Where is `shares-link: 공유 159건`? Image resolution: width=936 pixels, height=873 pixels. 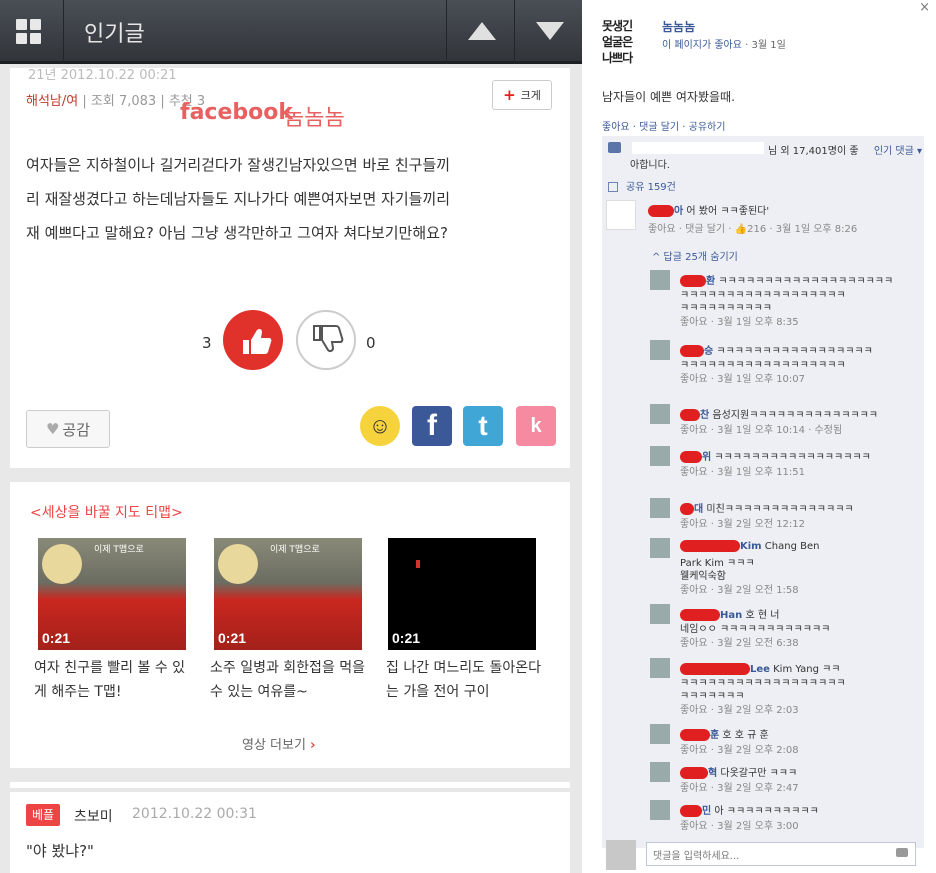
shares-link: 공유 159건 is located at coordinates (642, 185).